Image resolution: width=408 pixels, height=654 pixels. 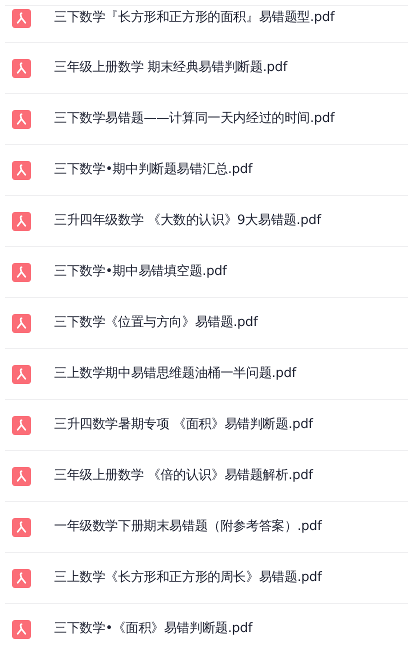 I want to click on file-row: 三下数学『长方形和正方形的面积』易错题型.pdf, so click(x=206, y=24).